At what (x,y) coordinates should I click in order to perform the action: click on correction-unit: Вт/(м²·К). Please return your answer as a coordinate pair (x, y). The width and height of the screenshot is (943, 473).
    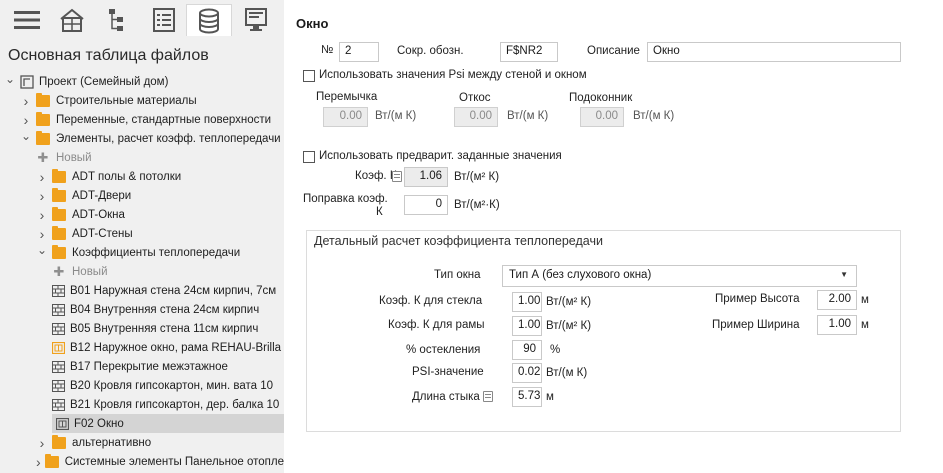
    Looking at the image, I should click on (477, 205).